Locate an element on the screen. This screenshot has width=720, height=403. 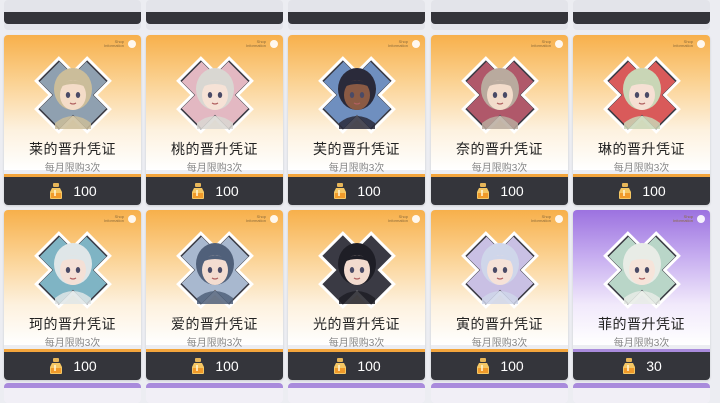
card-face: Shop Information 寅的晋升凭证每月限购3次 is located at coordinates (499, 279).